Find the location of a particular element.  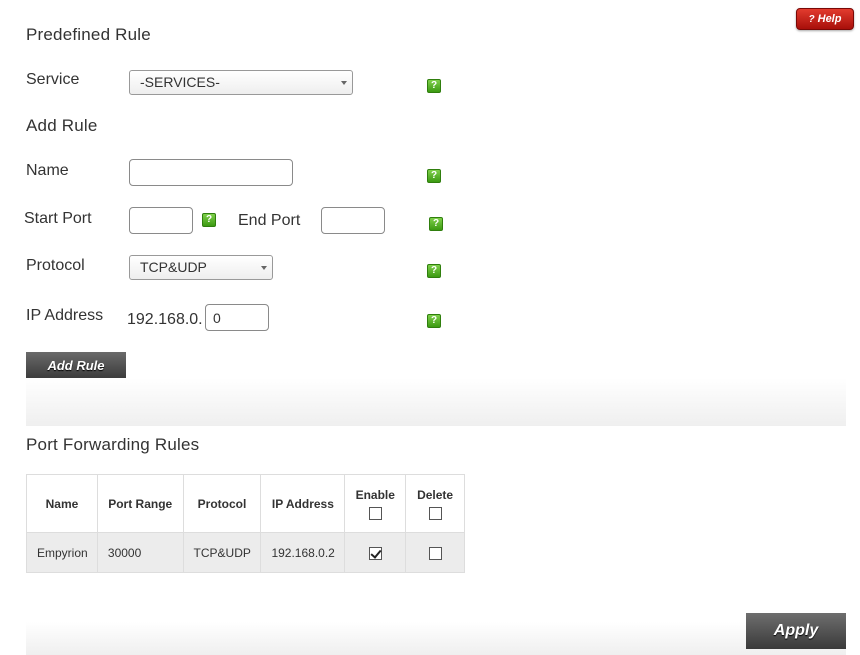

end-port-help-icon: ? is located at coordinates (436, 224).